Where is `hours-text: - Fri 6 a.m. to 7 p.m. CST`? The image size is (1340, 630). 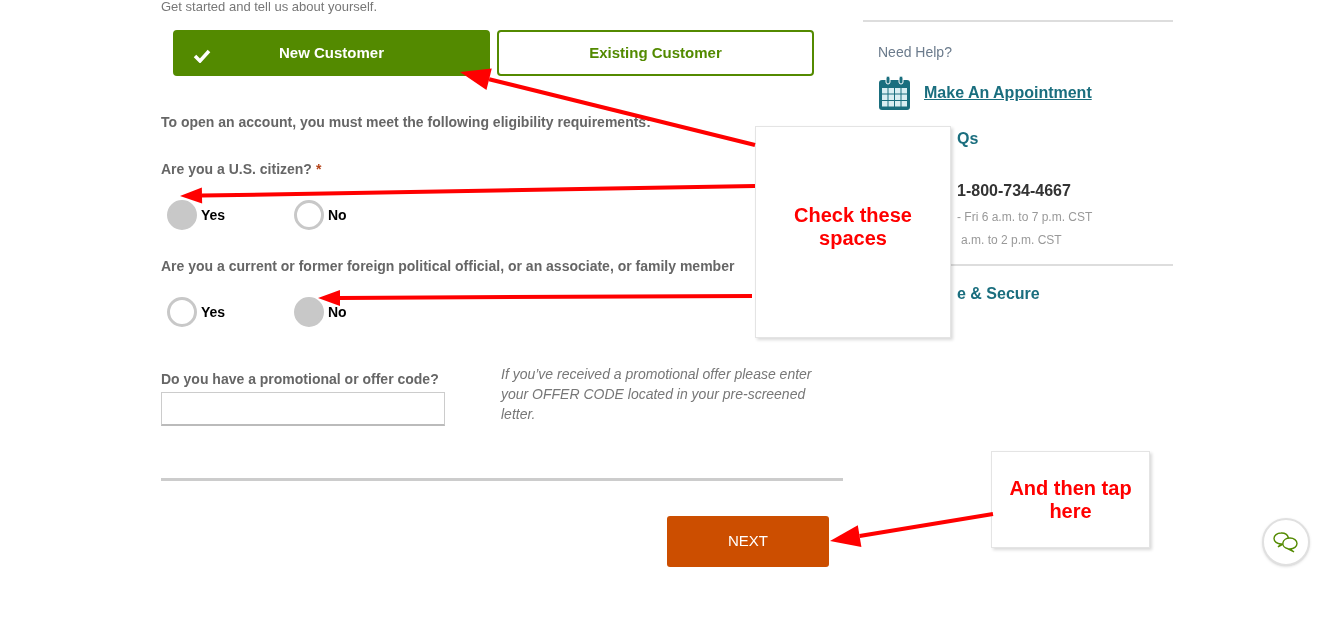
hours-text: - Fri 6 a.m. to 7 p.m. CST is located at coordinates (1025, 217).